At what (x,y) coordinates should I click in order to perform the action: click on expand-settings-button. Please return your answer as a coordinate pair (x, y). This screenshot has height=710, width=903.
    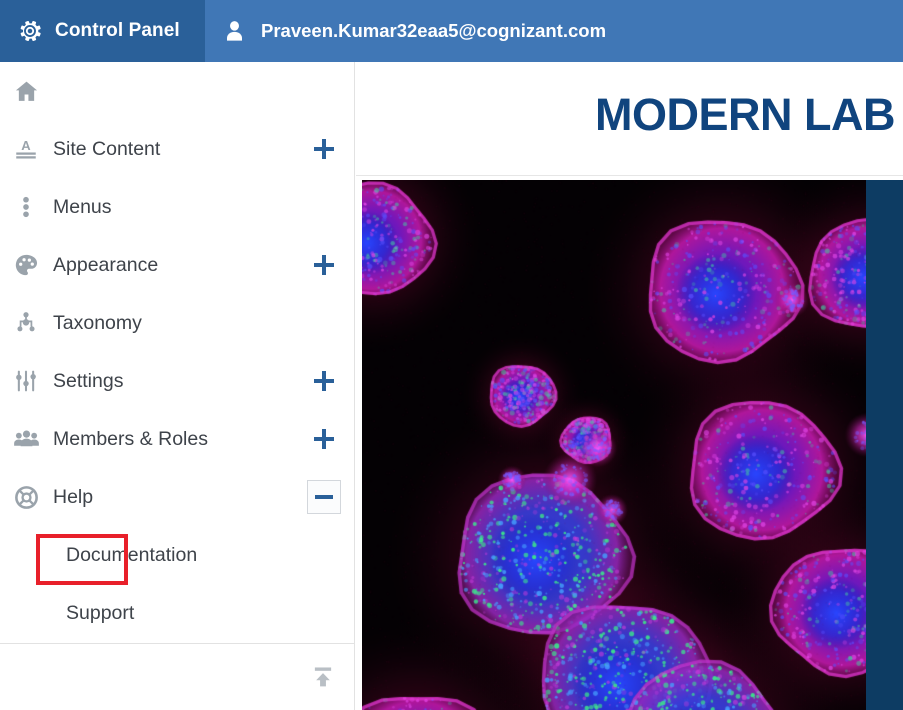
    Looking at the image, I should click on (324, 381).